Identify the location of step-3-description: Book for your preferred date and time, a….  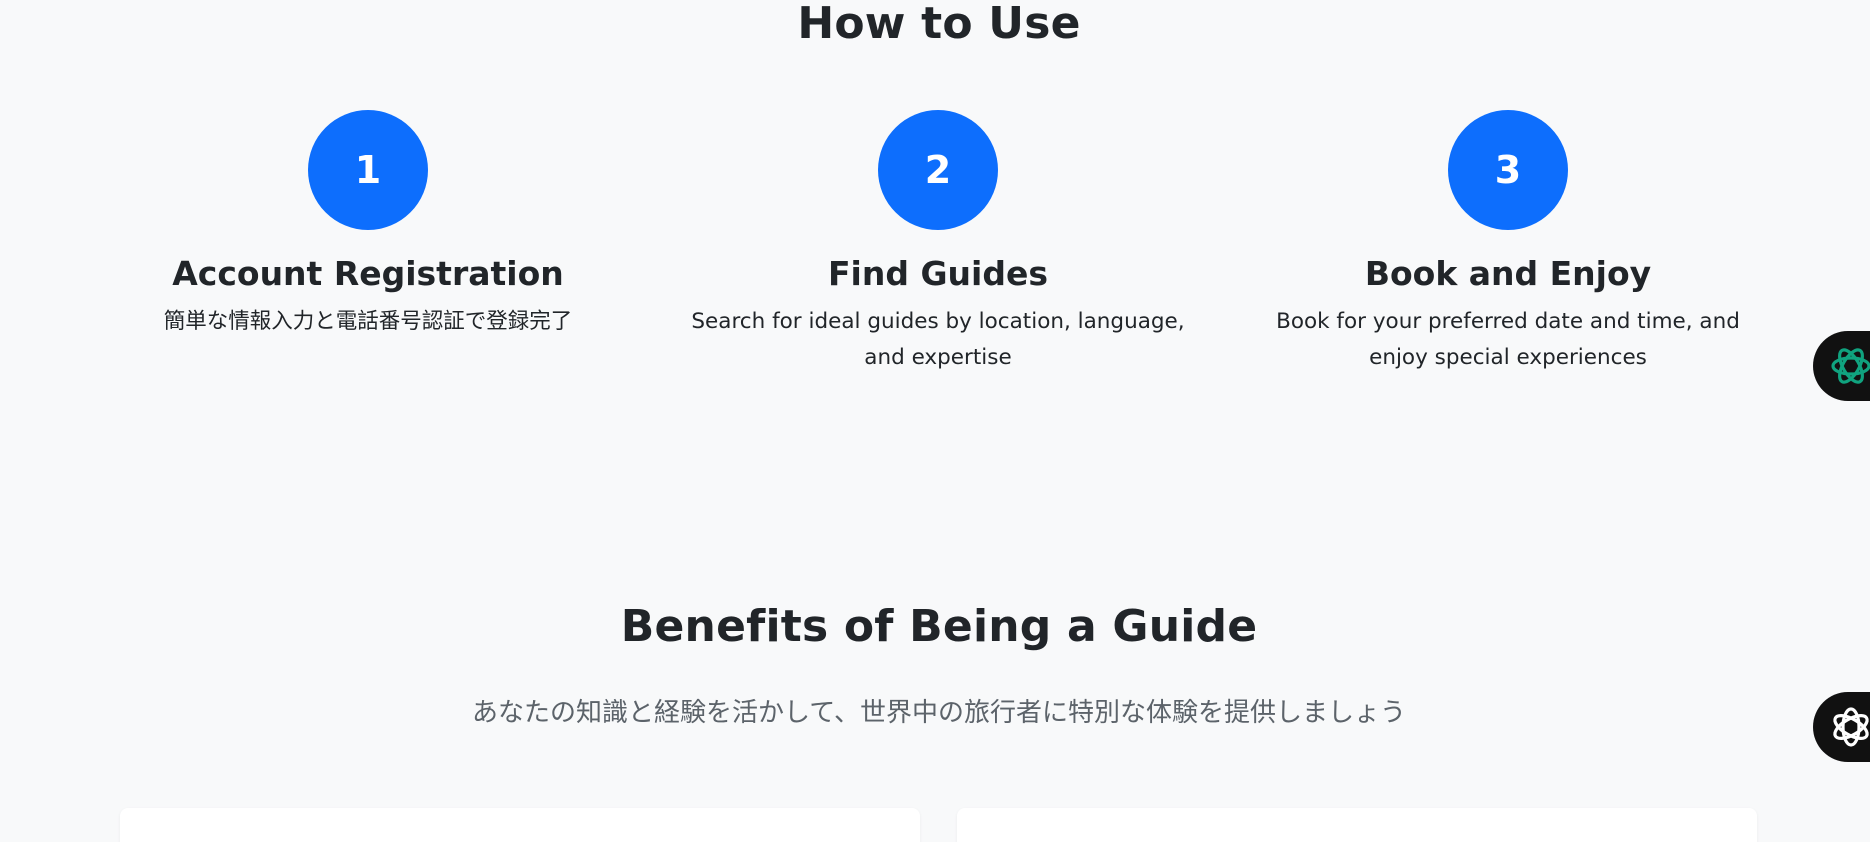
(1508, 339).